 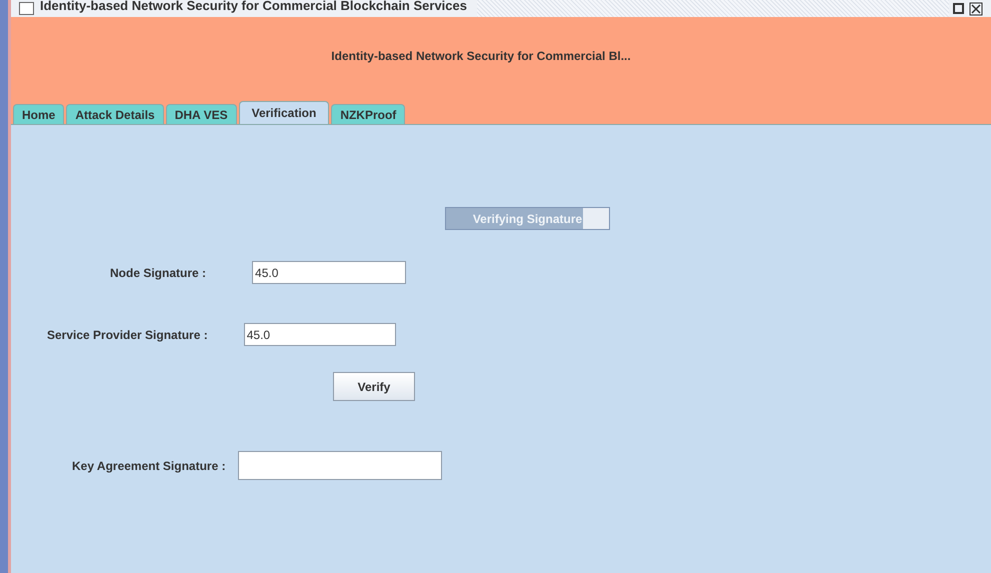 I want to click on field-label: Node Signature :, so click(x=158, y=273).